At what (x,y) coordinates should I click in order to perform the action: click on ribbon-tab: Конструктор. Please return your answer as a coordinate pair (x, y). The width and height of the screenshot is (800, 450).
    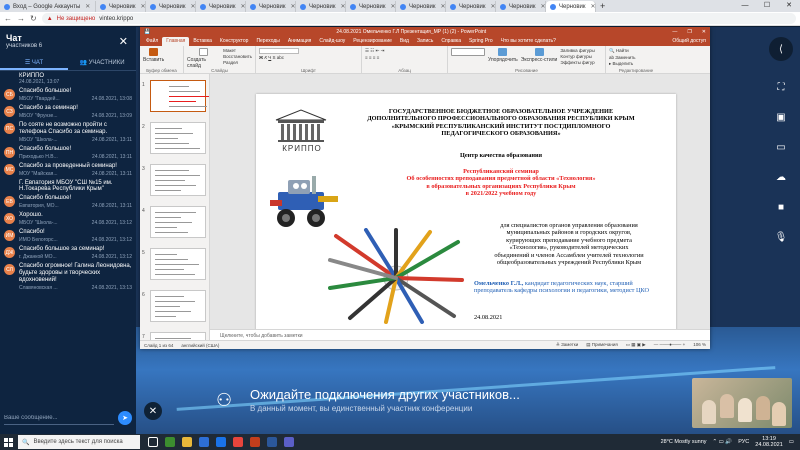
    Looking at the image, I should click on (234, 41).